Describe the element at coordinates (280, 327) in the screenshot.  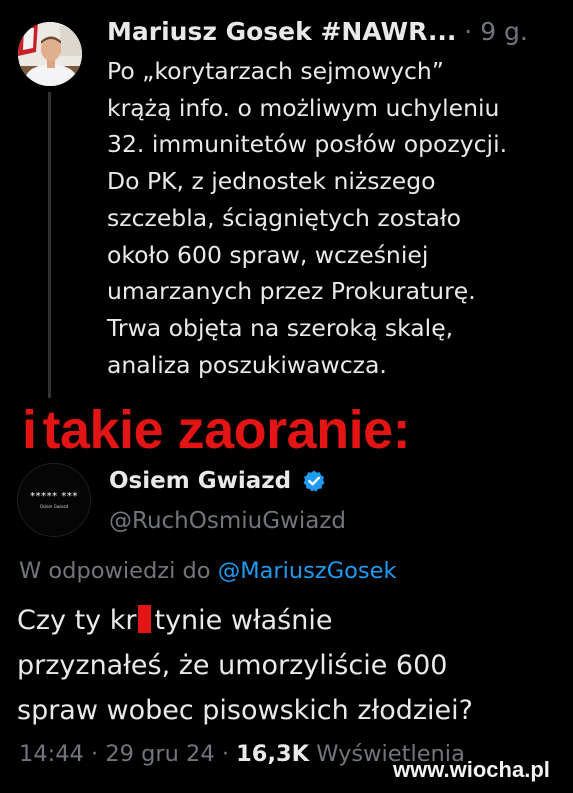
I see `tweet-text-line: Trwa objęta na szeroką skalę,` at that location.